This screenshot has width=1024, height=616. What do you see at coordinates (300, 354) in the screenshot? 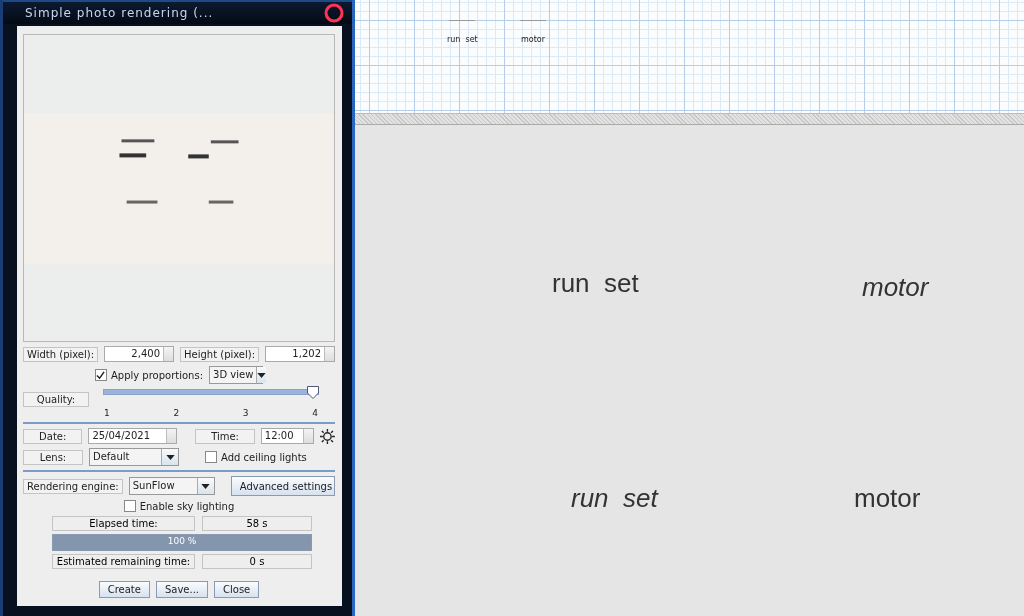
I see `height-field: 1,202` at bounding box center [300, 354].